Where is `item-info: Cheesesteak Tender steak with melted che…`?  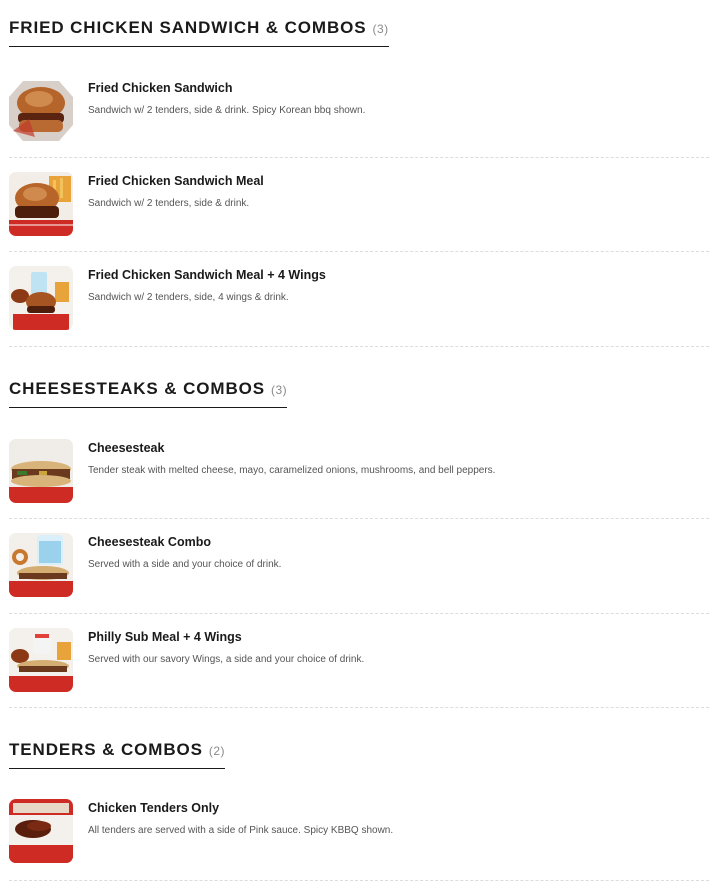
item-info: Cheesesteak Tender steak with melted che… is located at coordinates (291, 457).